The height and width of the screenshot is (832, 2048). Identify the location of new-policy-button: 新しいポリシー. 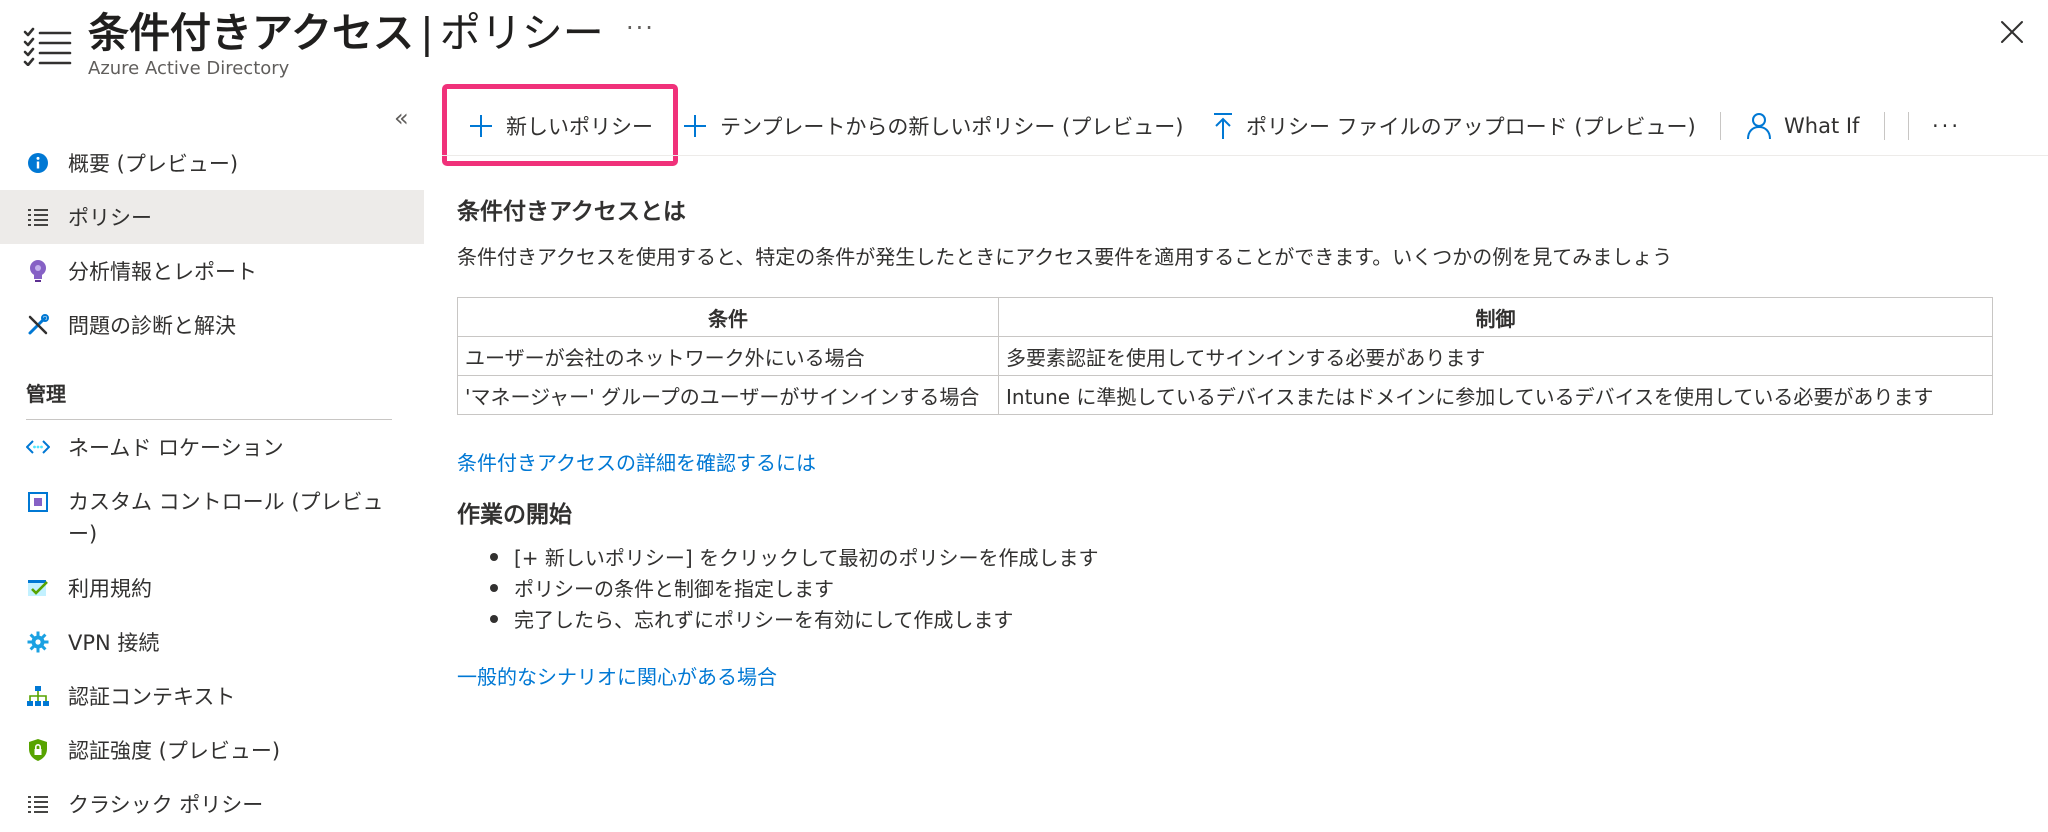
(560, 126).